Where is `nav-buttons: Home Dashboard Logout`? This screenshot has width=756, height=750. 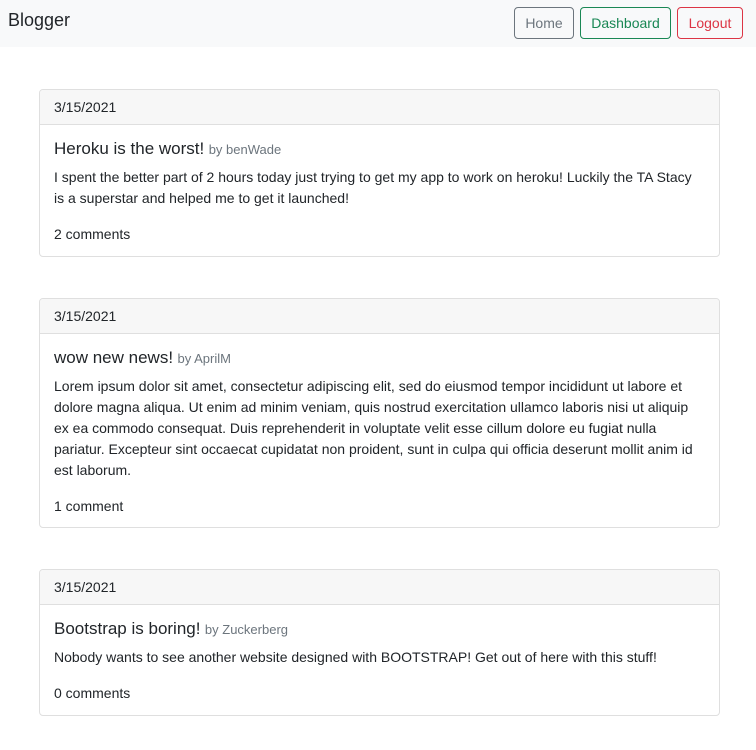
nav-buttons: Home Dashboard Logout is located at coordinates (628, 23).